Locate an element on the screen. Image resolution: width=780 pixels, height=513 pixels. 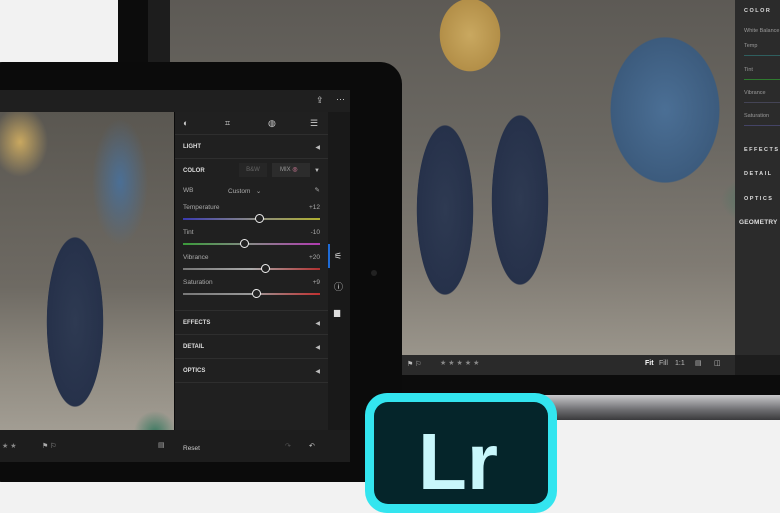
undo-icon: ↶ is located at coordinates (312, 446).